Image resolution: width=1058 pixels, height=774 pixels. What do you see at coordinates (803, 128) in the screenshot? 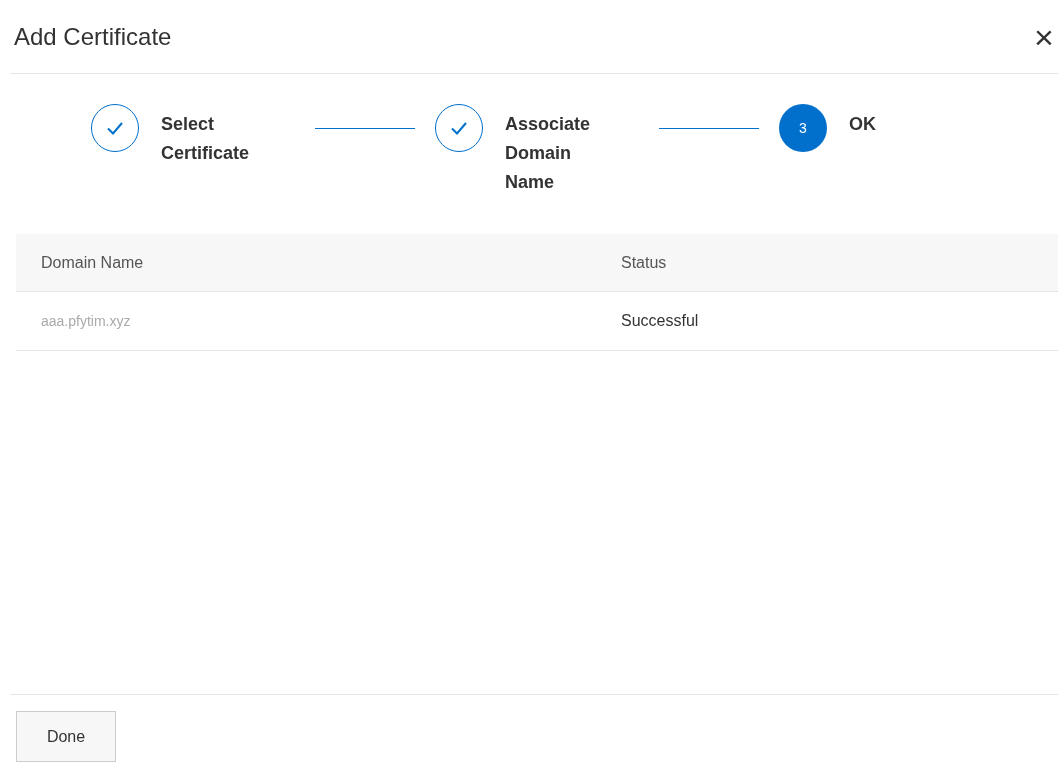
I see `step-number: 3` at bounding box center [803, 128].